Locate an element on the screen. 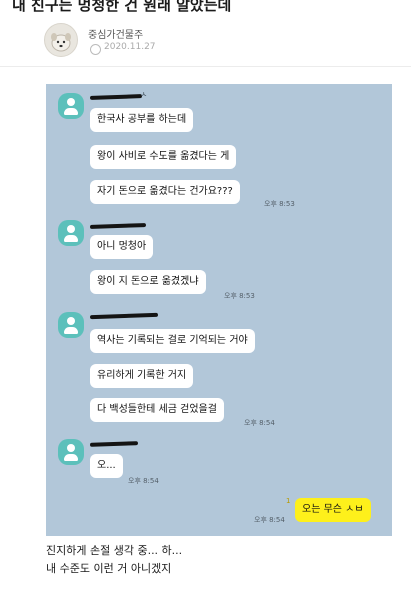  author-name: 중심가건물주 is located at coordinates (115, 33).